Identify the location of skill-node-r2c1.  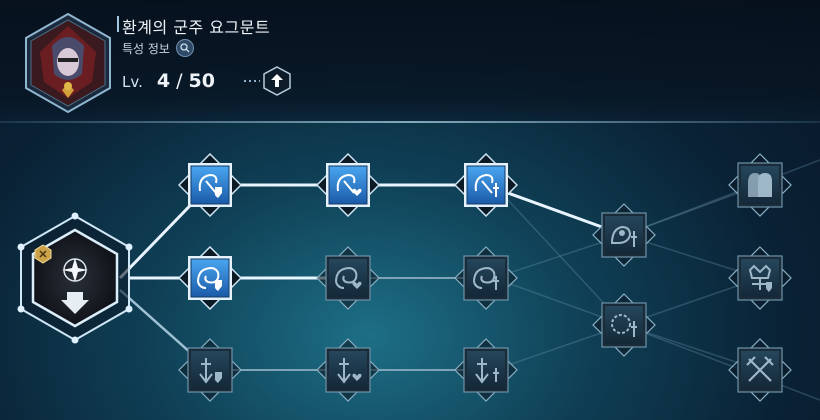
(210, 278).